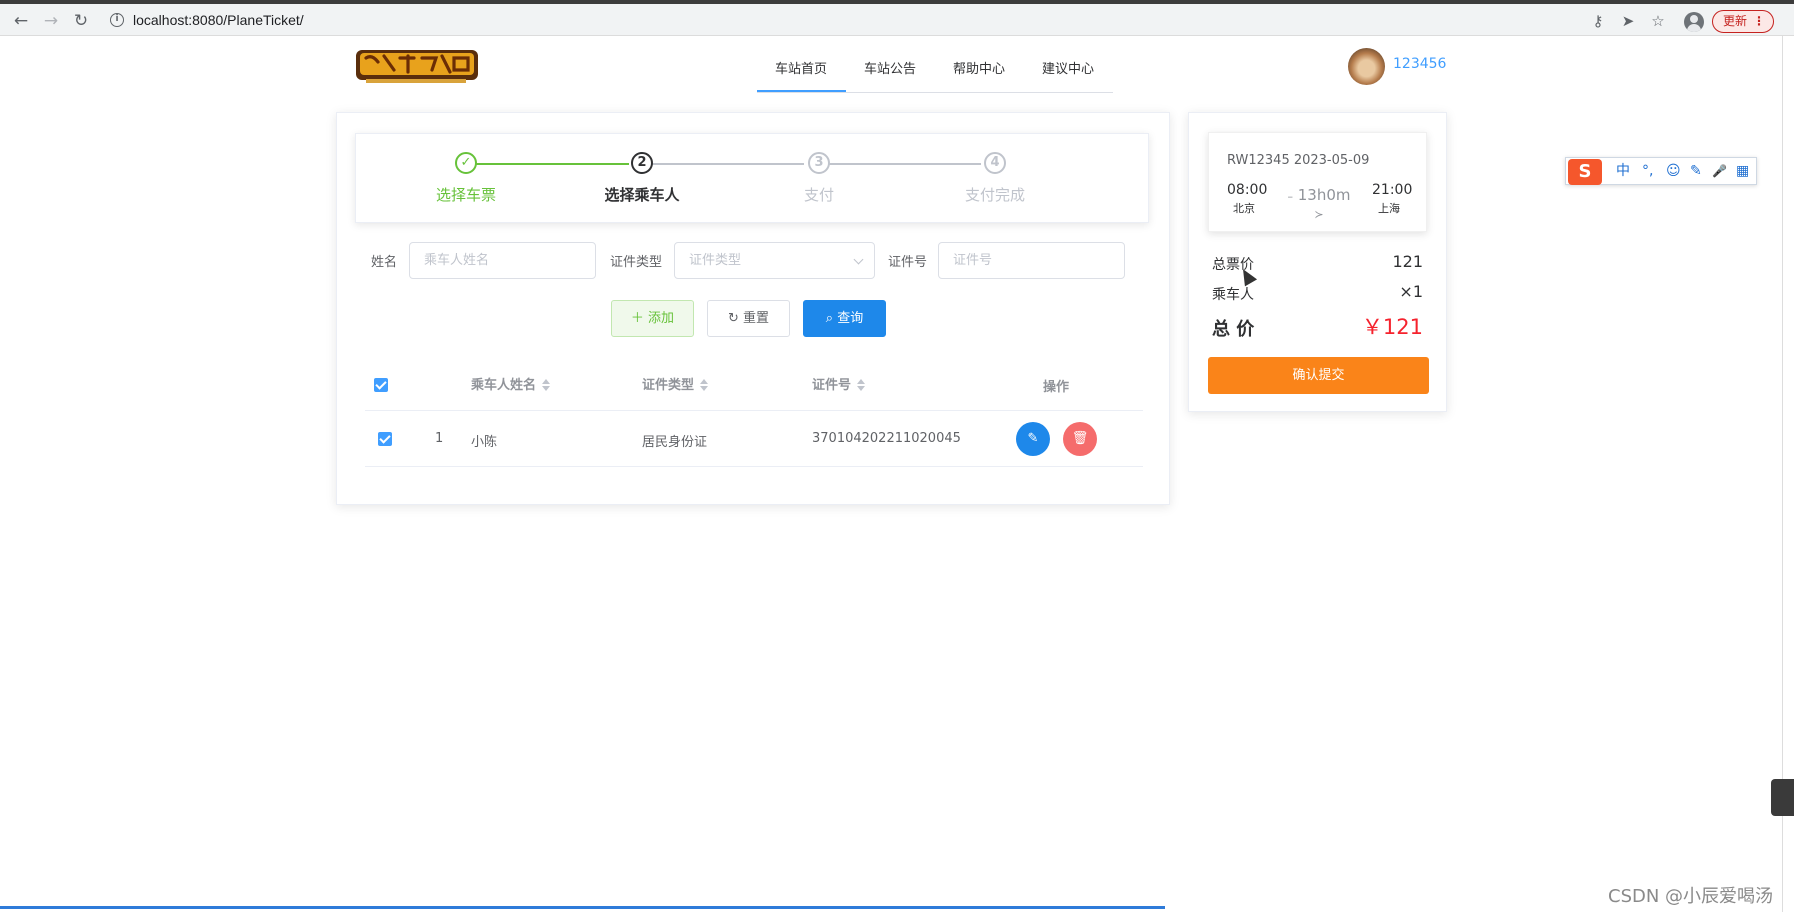 The width and height of the screenshot is (1794, 912). I want to click on column-header-label: 证件号, so click(832, 385).